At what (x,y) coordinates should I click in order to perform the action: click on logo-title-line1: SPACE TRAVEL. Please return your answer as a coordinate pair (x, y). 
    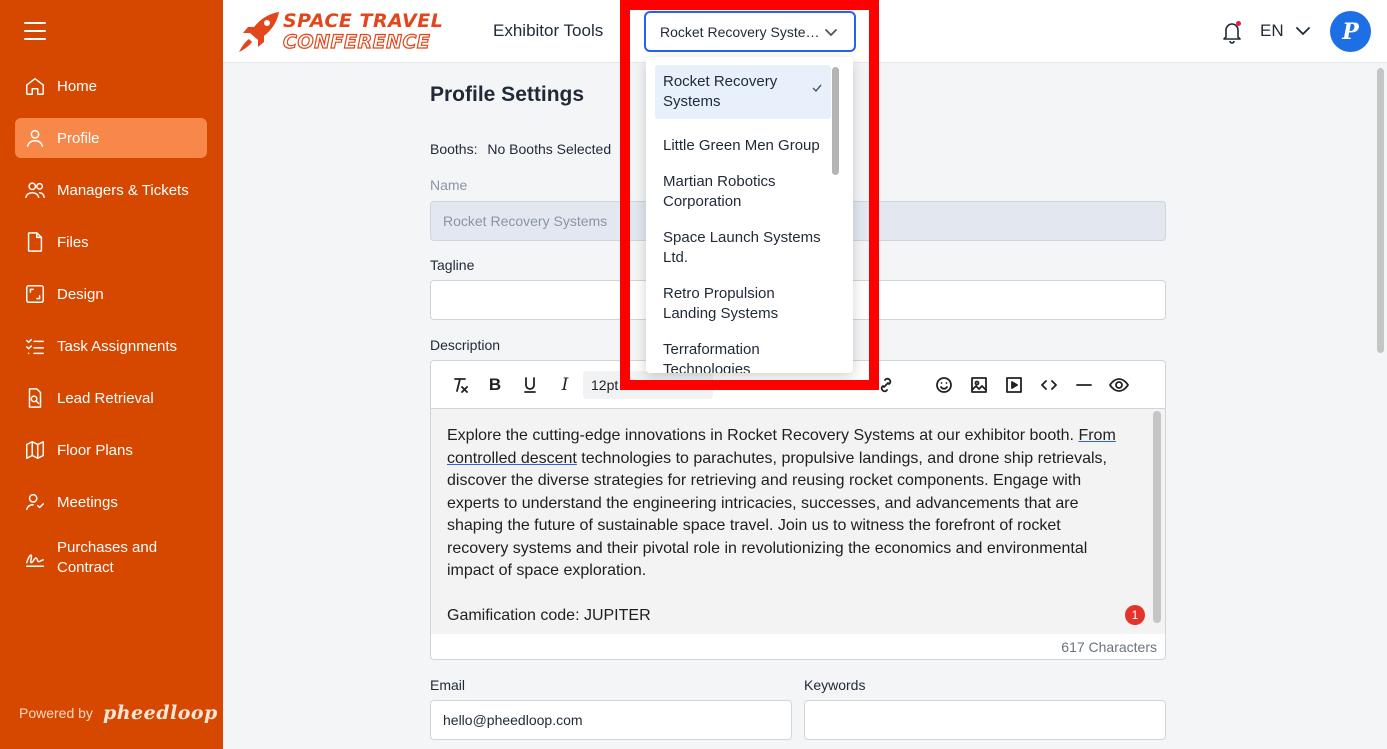
    Looking at the image, I should click on (363, 21).